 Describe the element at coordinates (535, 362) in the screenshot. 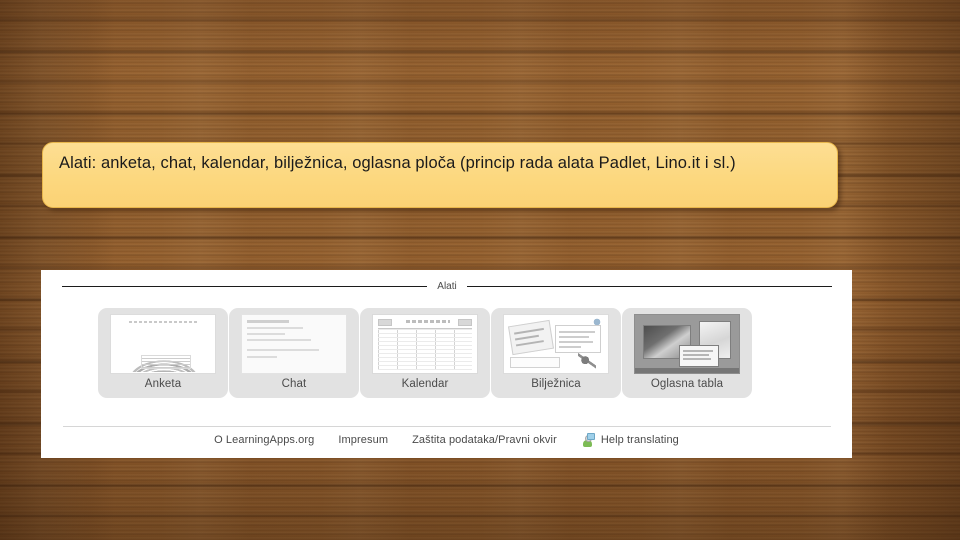

I see `thumb-input-field` at that location.